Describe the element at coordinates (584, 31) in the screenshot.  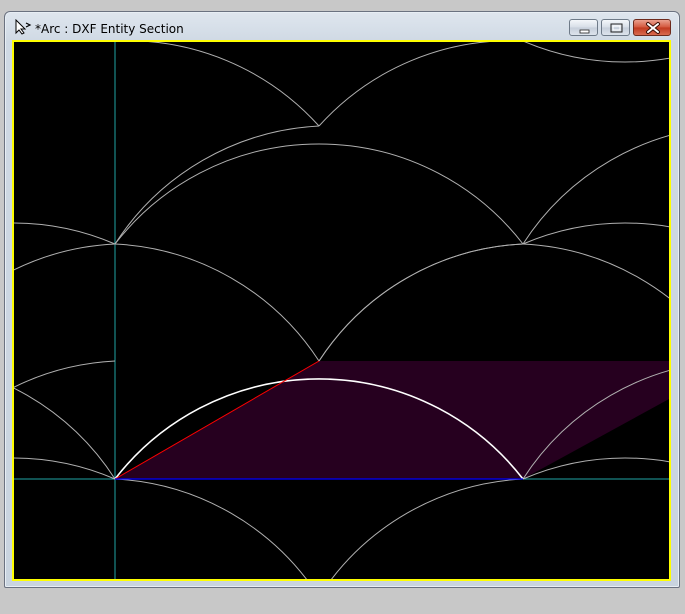
I see `minimize-icon` at that location.